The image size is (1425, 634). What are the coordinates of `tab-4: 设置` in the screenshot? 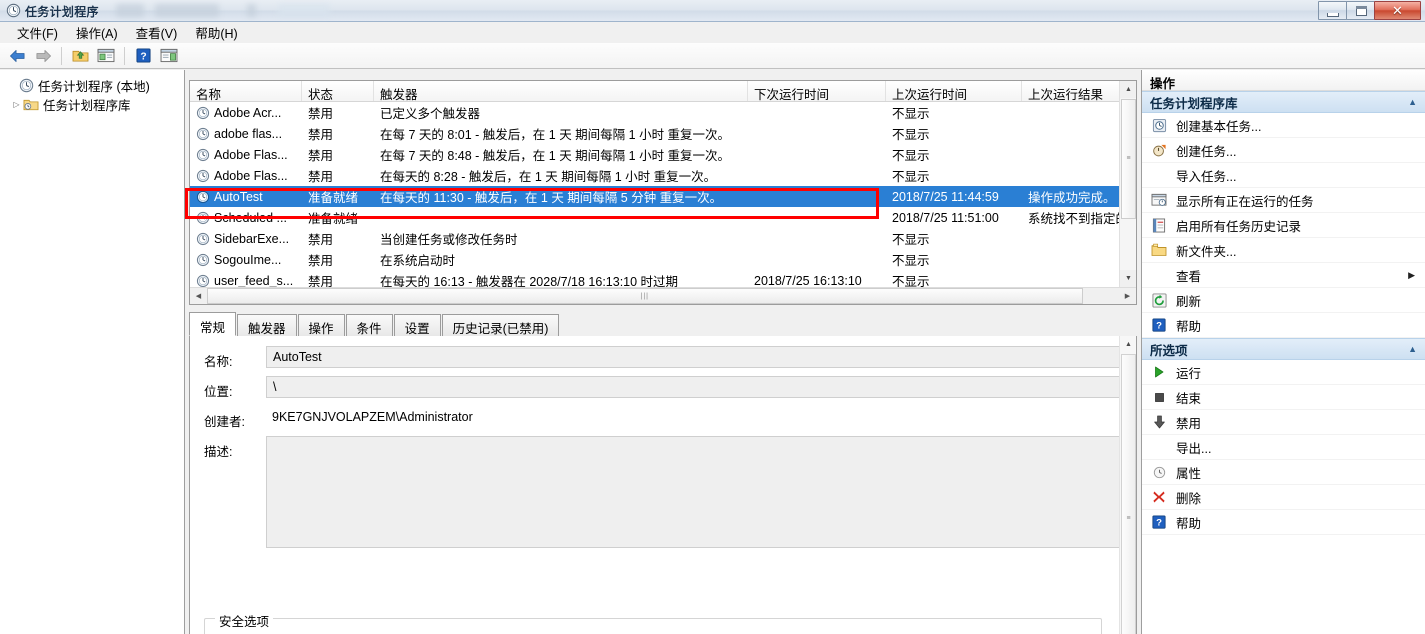 It's located at (417, 325).